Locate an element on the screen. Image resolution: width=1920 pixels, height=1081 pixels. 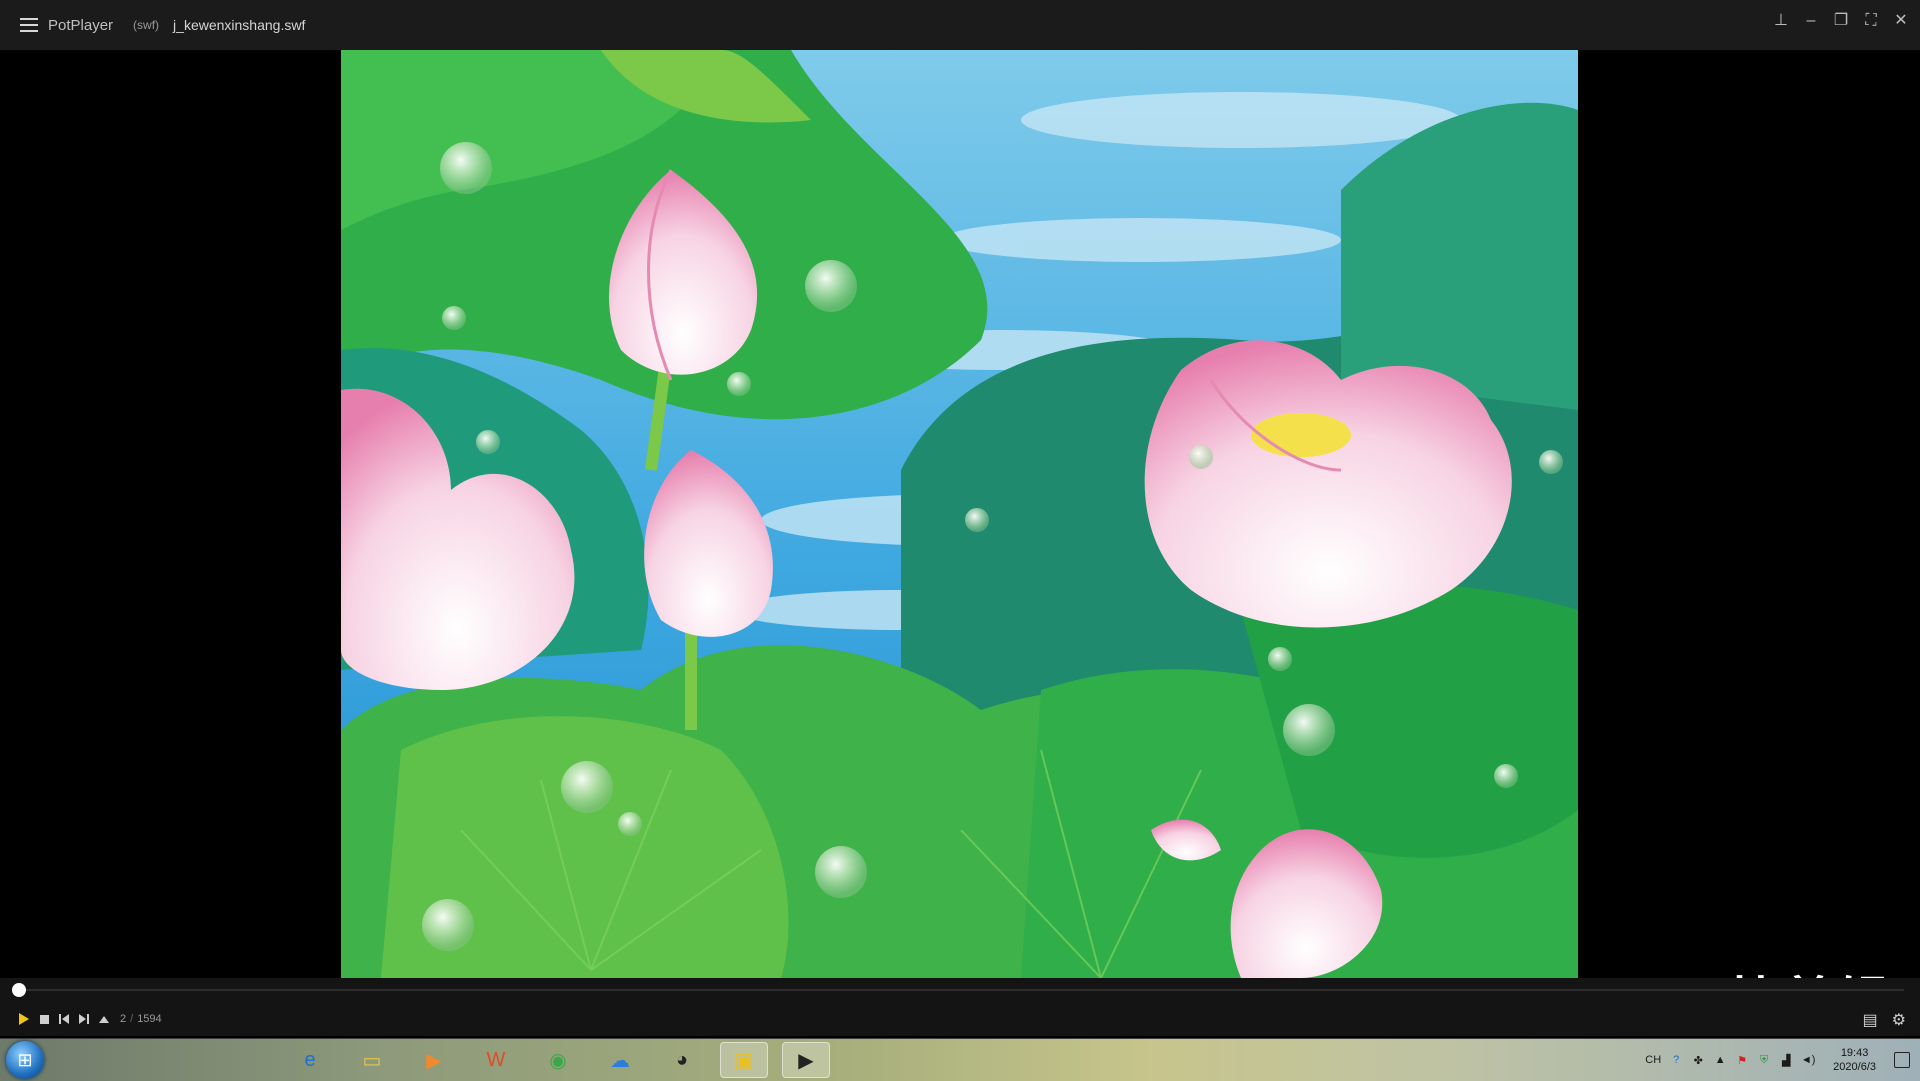
taskbar-pinned-apps: e ▭ ▶ W ◉ ☁ ◕ ▣ ▶ is located at coordinates (558, 1060).